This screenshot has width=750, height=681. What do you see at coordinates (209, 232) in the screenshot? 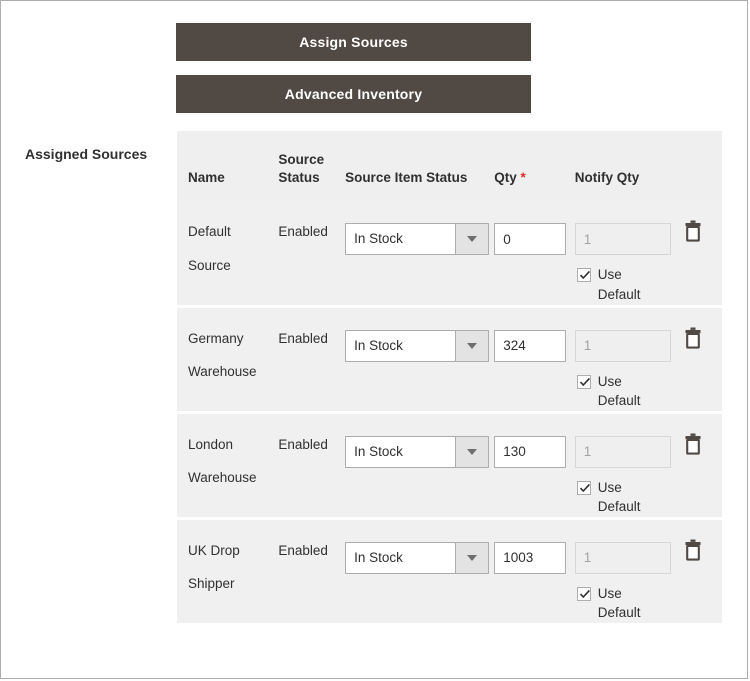
I see `source-name-line1: Default` at bounding box center [209, 232].